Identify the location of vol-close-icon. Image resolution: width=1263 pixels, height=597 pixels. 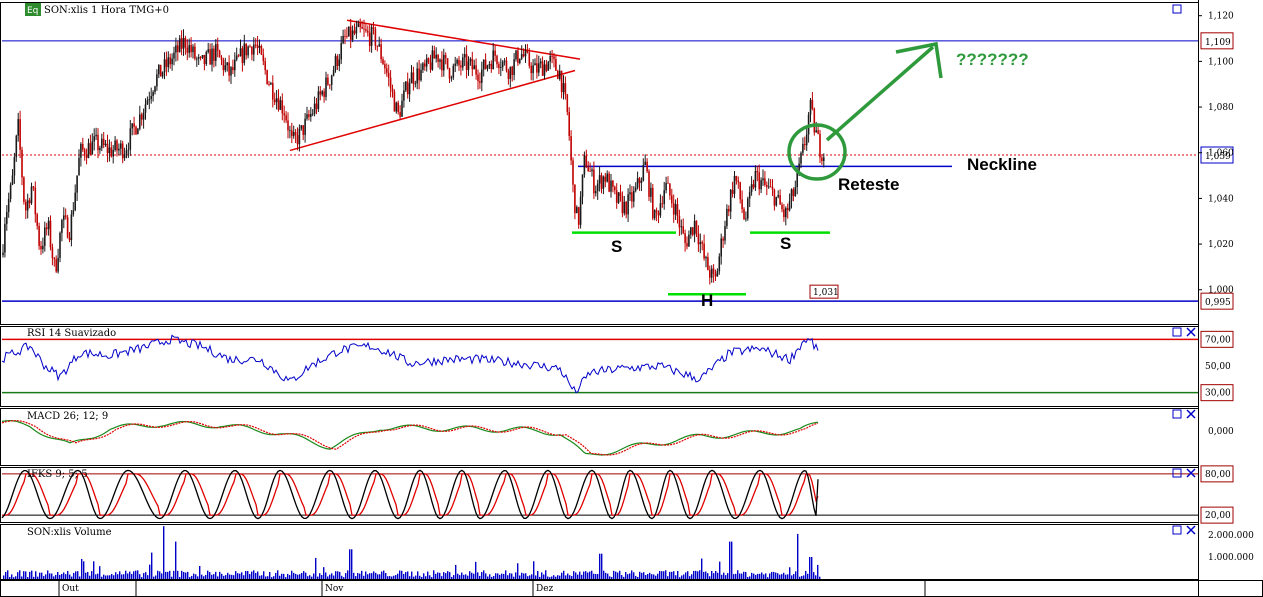
(1191, 530).